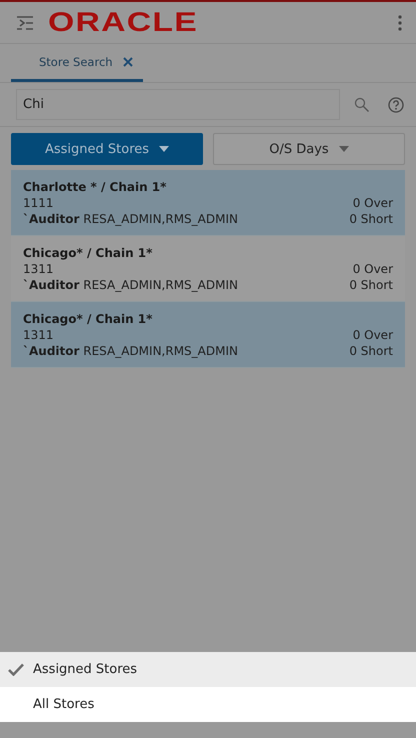 Image resolution: width=416 pixels, height=738 pixels. Describe the element at coordinates (400, 22) in the screenshot. I see `more-options-icon` at that location.